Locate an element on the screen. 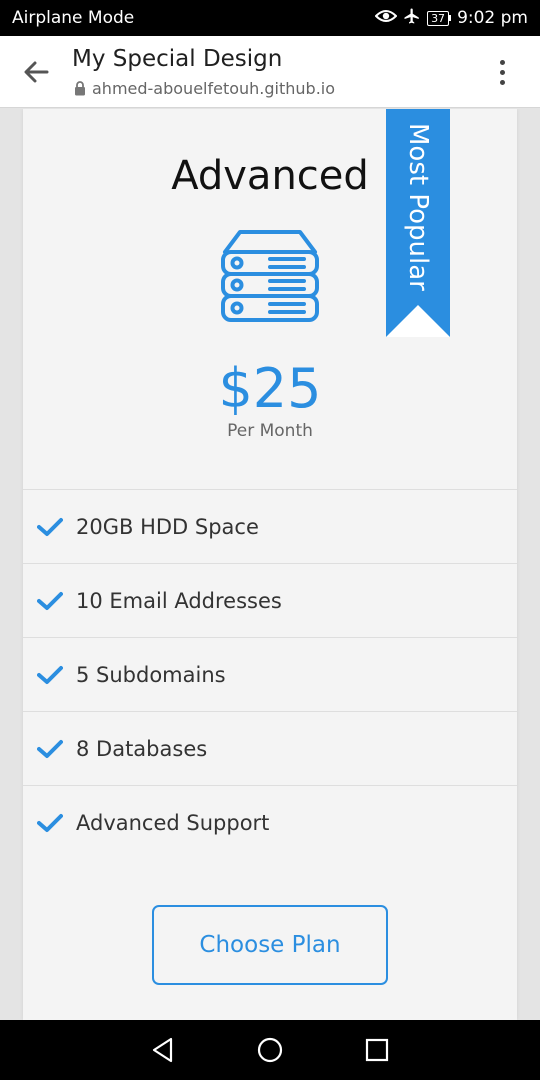  battery-level: 37 is located at coordinates (438, 18).